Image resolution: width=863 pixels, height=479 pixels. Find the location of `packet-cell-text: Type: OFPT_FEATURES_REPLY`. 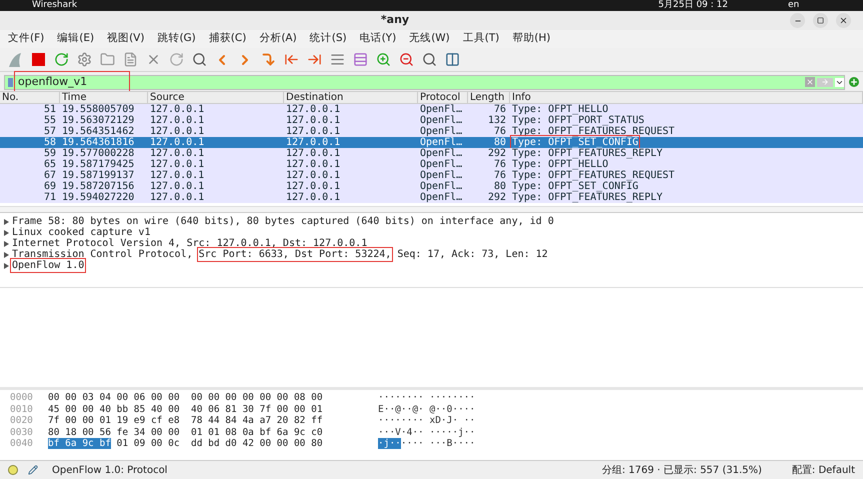

packet-cell-text: Type: OFPT_FEATURES_REPLY is located at coordinates (587, 197).